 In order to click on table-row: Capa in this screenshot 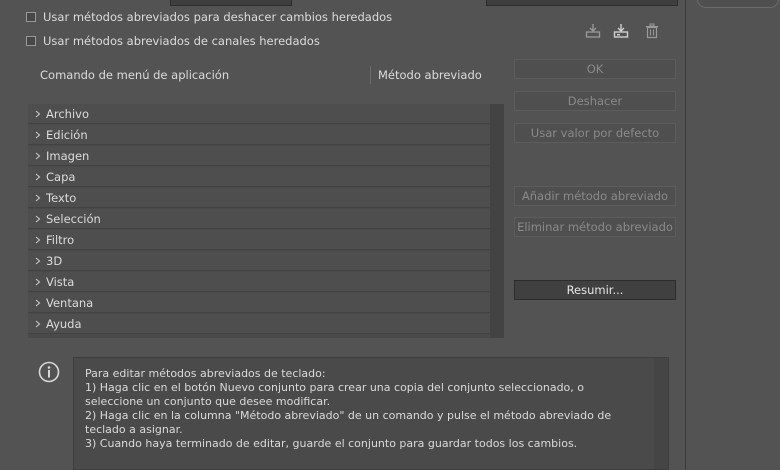, I will do `click(259, 177)`.